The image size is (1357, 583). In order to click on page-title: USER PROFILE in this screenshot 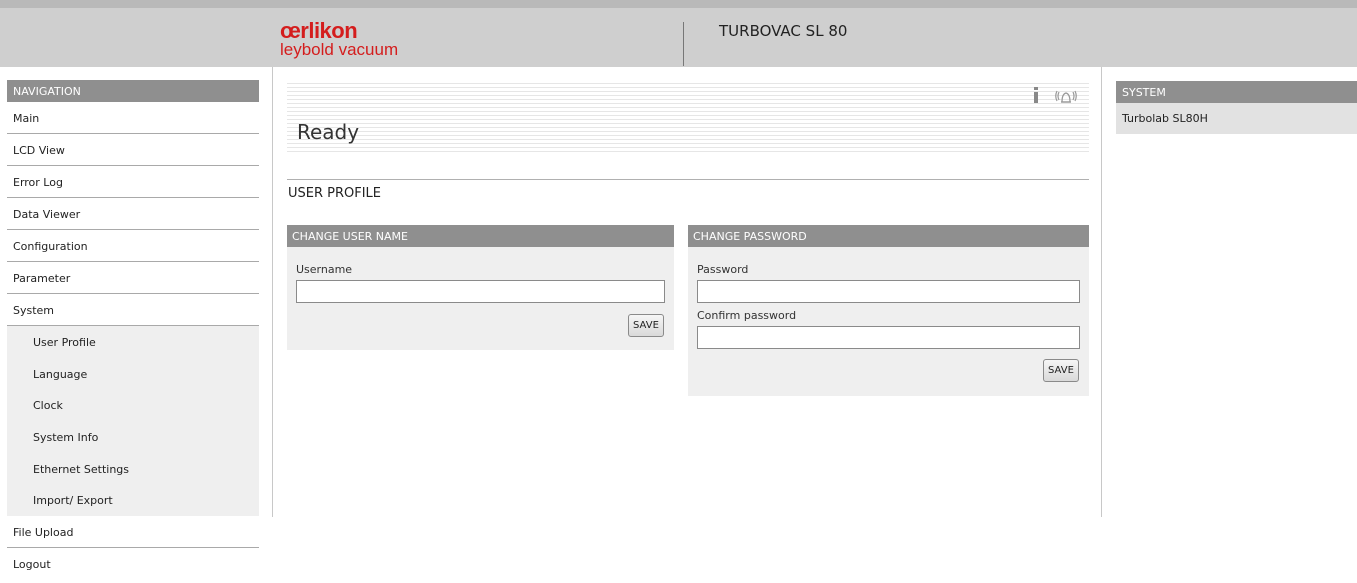, I will do `click(335, 193)`.